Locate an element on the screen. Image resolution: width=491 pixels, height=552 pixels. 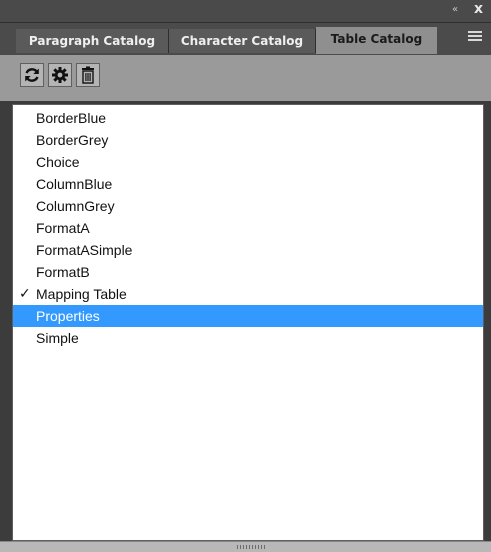
collapse-icon: « is located at coordinates (455, 9).